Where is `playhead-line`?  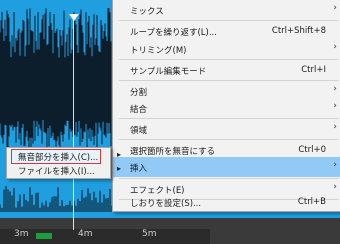
playhead-line is located at coordinates (73, 125).